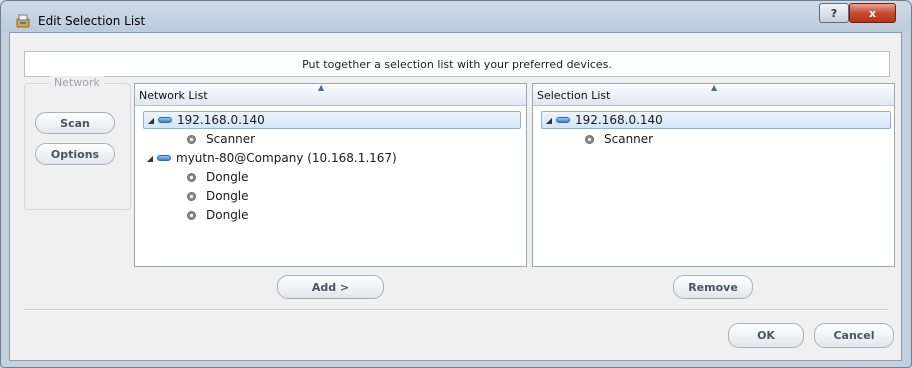 This screenshot has width=912, height=368. I want to click on app-icon, so click(23, 21).